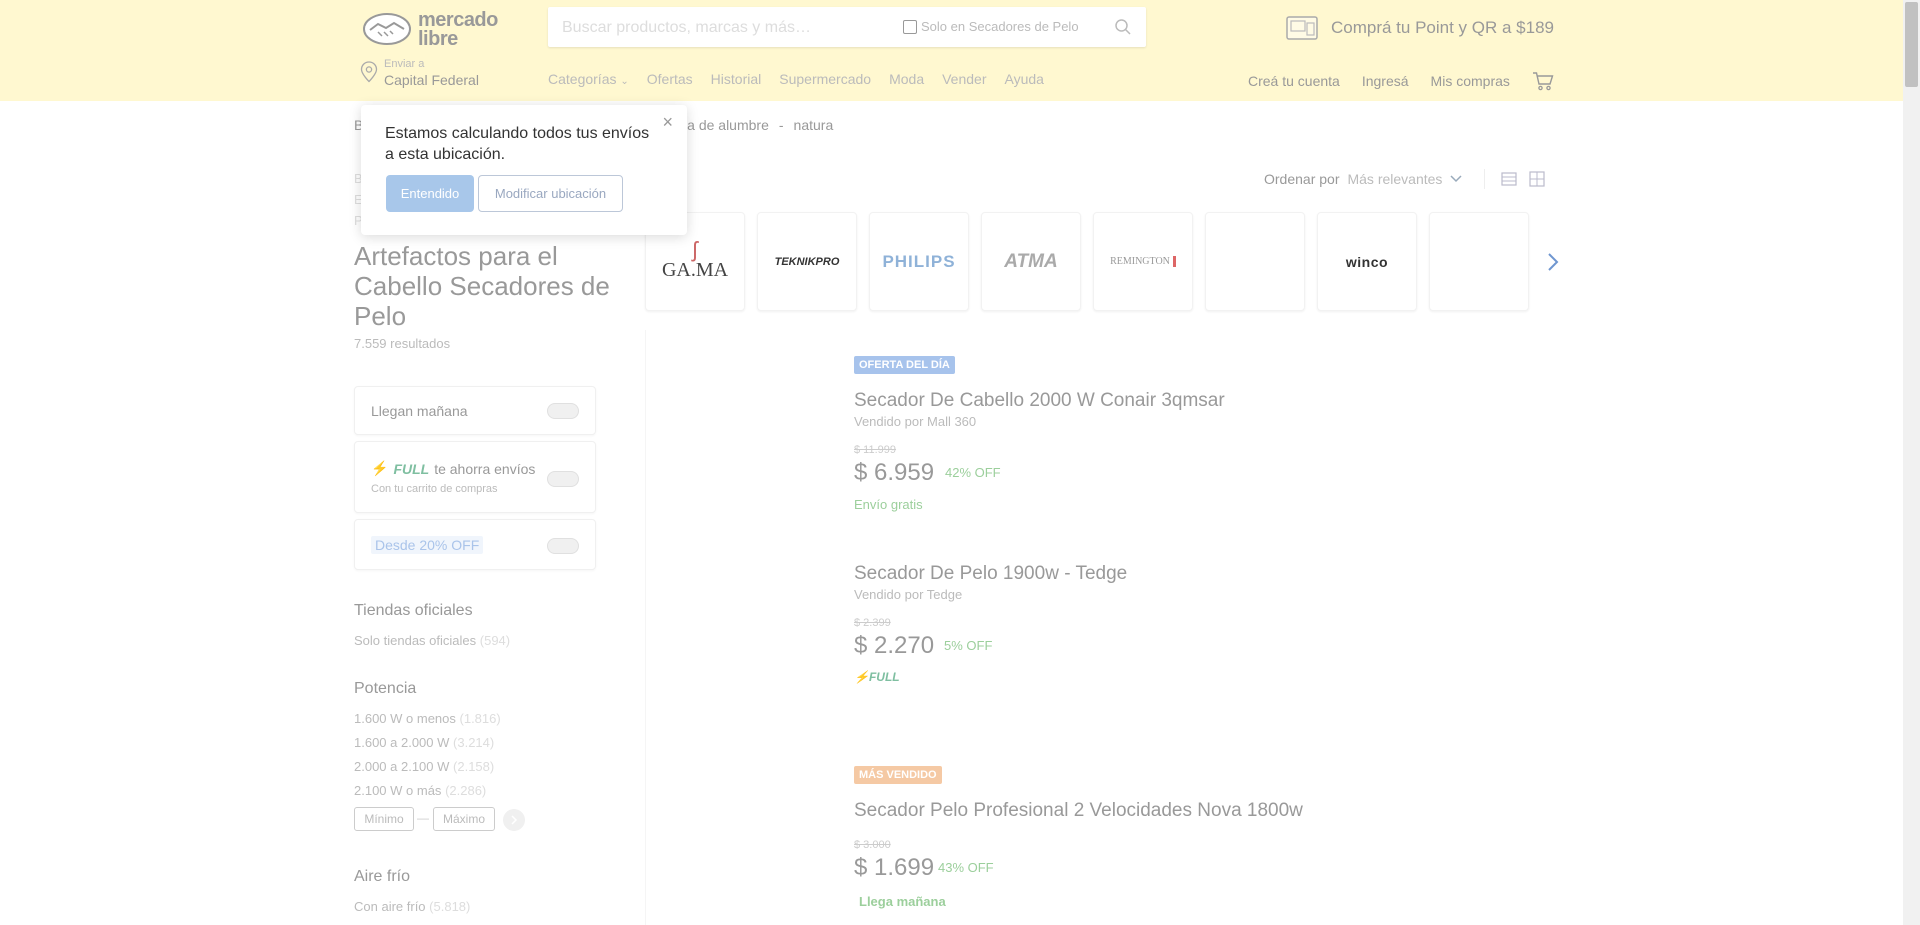 This screenshot has width=1920, height=925. I want to click on results-count: 7.559 resultados, so click(402, 343).